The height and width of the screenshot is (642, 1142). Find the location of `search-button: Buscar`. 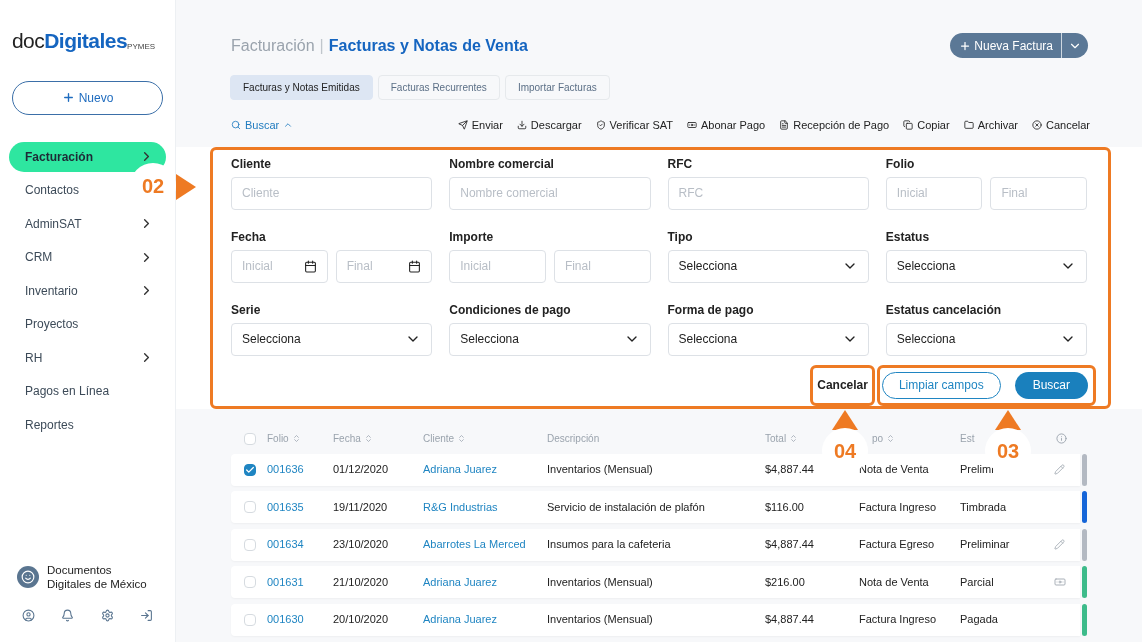

search-button: Buscar is located at coordinates (1051, 385).